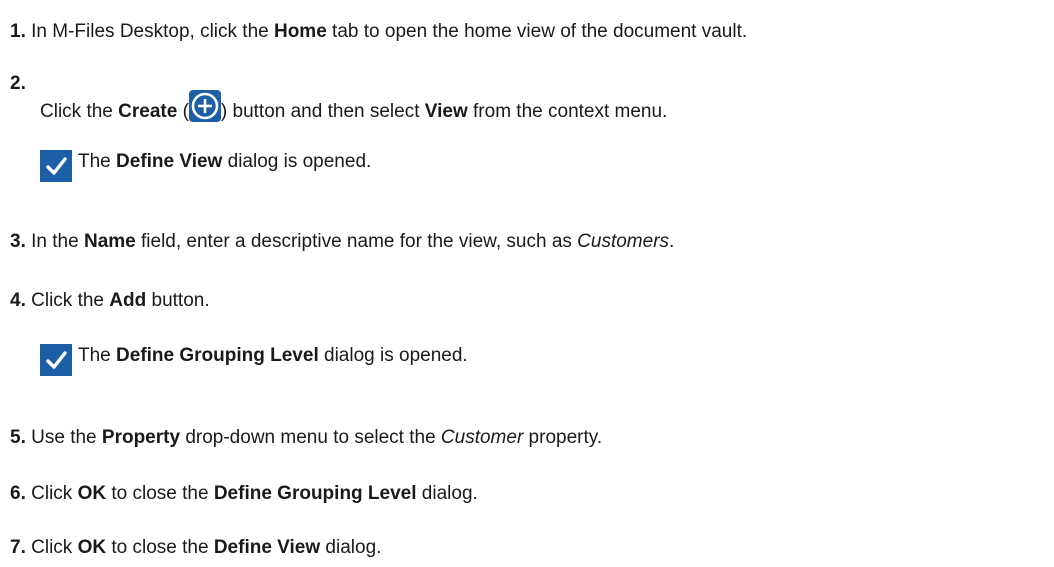 Image resolution: width=1054 pixels, height=567 pixels. I want to click on create-button-ref: Create, so click(148, 112).